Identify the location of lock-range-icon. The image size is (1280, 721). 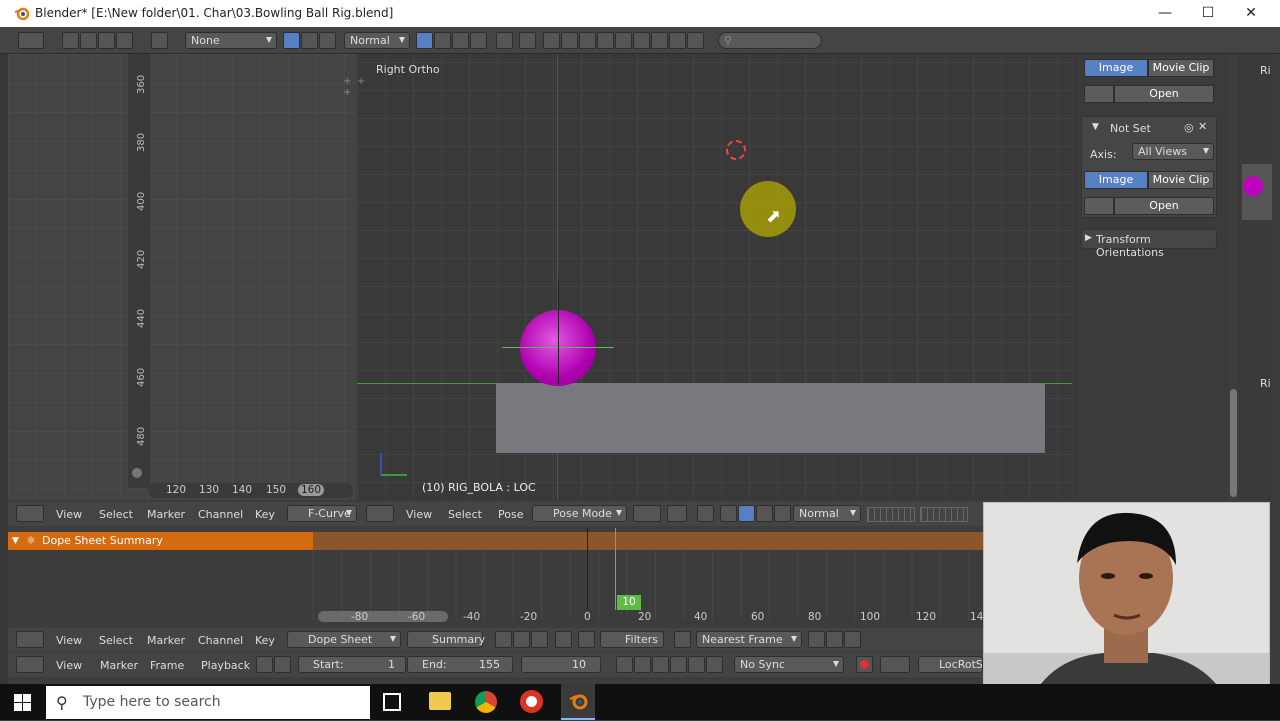
(282, 664).